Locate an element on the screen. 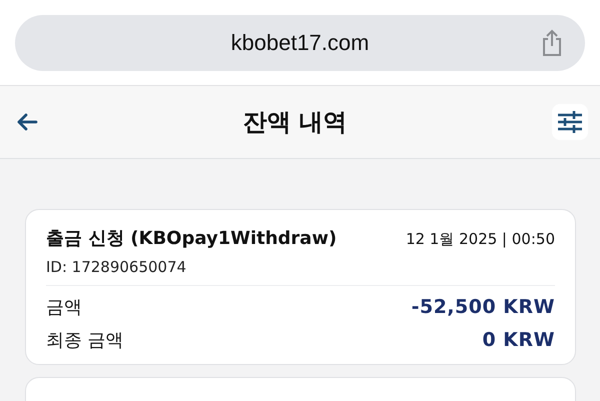 This screenshot has height=401, width=600. amount-label: 금액 is located at coordinates (64, 307).